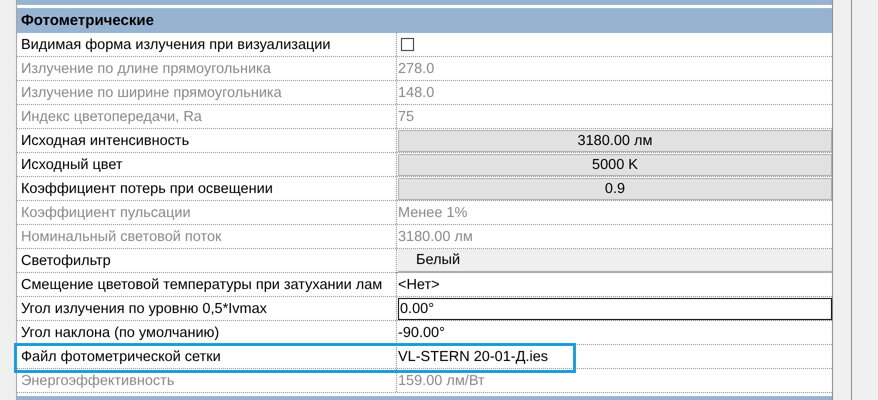 This screenshot has width=878, height=400. I want to click on value-button: 0.9, so click(615, 189).